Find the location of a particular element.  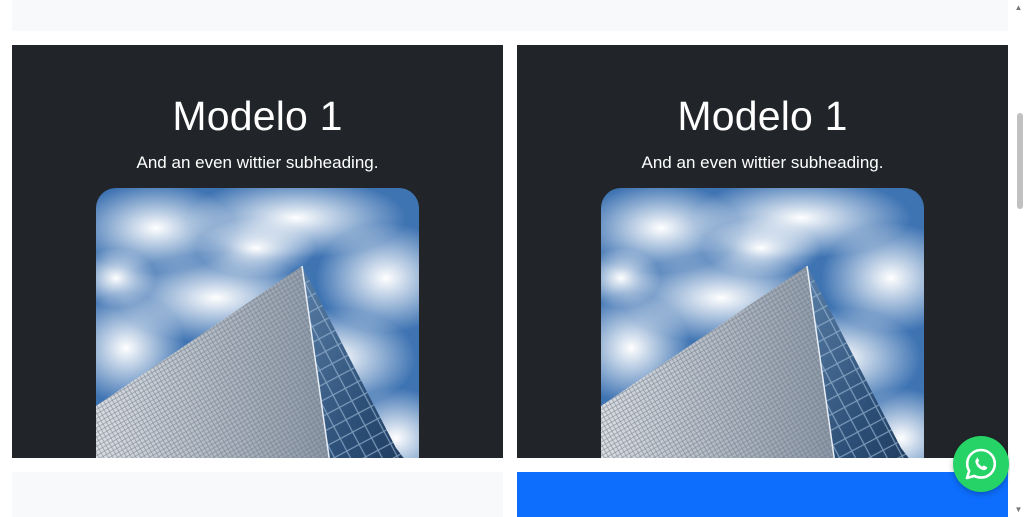

scroll-down-arrow-icon: ▼ is located at coordinates (1018, 510).